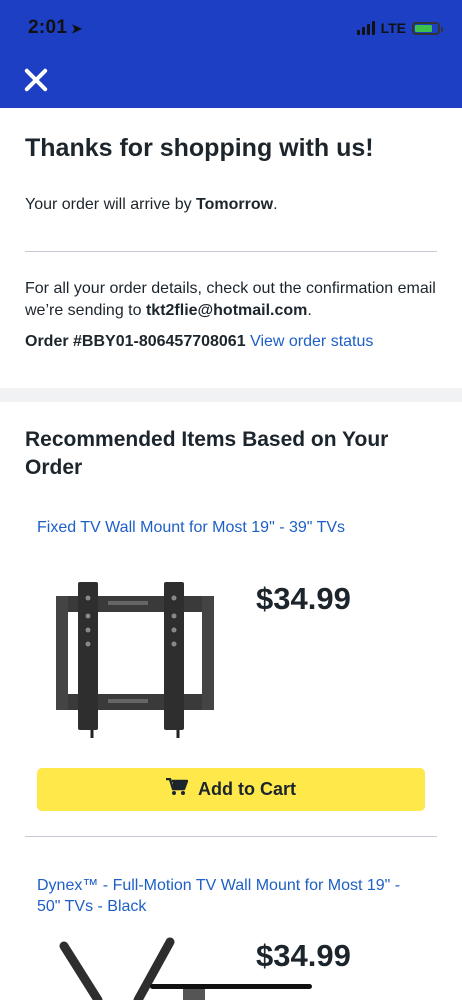 The height and width of the screenshot is (1000, 462). What do you see at coordinates (177, 789) in the screenshot?
I see `cart-icon` at bounding box center [177, 789].